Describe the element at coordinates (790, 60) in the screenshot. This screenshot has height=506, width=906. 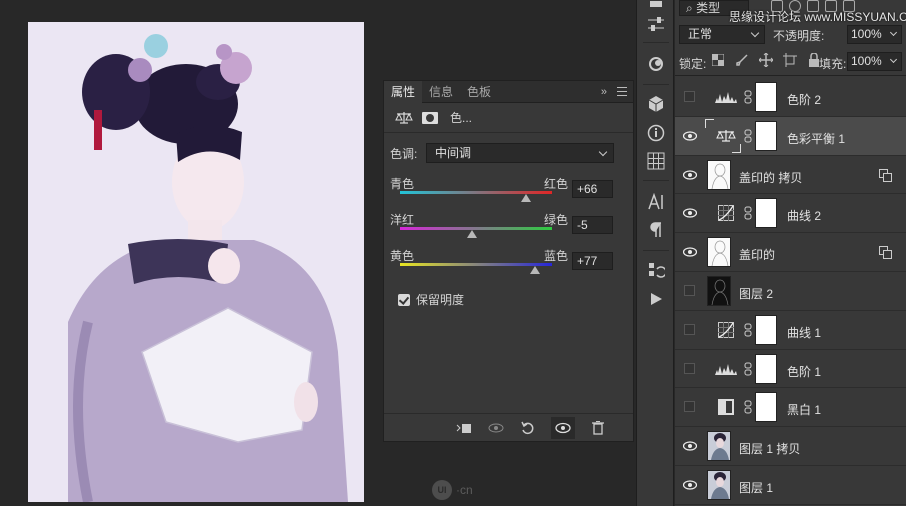
I see `lock-artboard-icon` at that location.